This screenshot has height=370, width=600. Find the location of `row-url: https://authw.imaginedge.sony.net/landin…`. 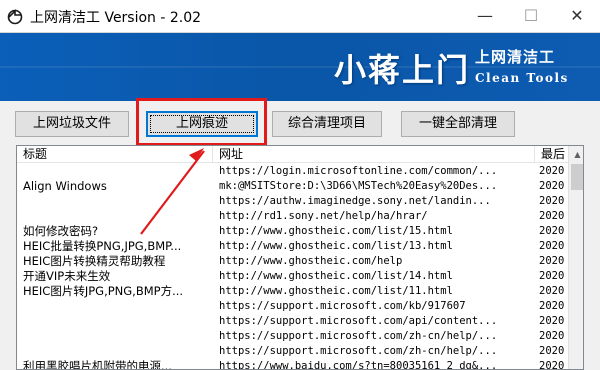

row-url: https://authw.imaginedge.sony.net/landin… is located at coordinates (355, 201).